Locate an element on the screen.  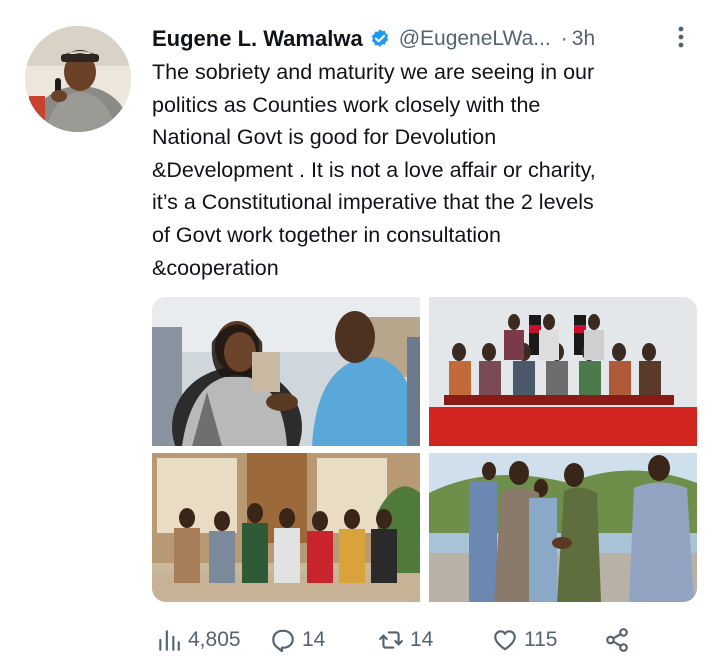
reply-icon is located at coordinates (283, 641).